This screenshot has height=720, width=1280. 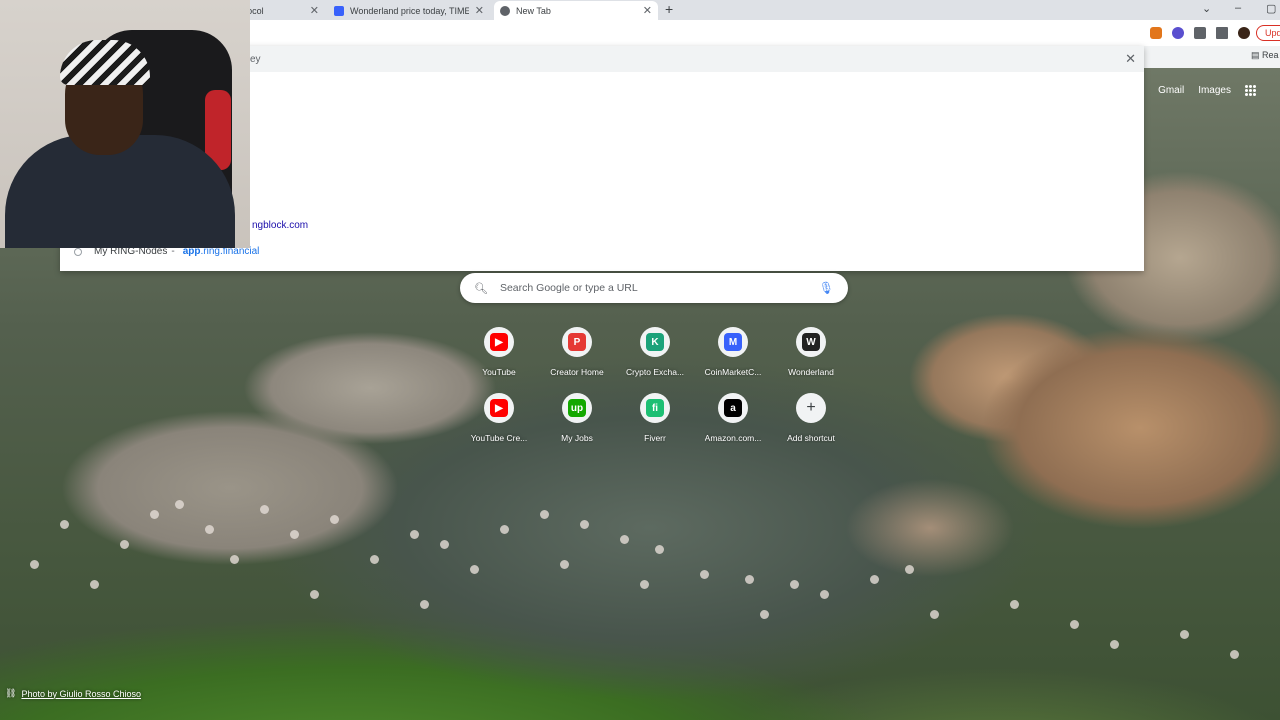 I want to click on minimize-icon: –, so click(x=1238, y=8).